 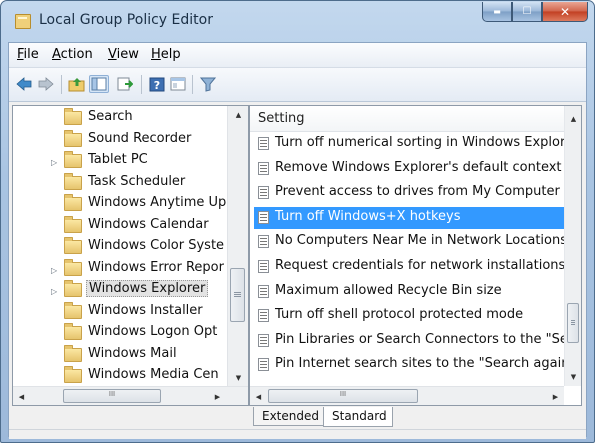 What do you see at coordinates (112, 396) in the screenshot?
I see `tree-hscroll-thumb: III` at bounding box center [112, 396].